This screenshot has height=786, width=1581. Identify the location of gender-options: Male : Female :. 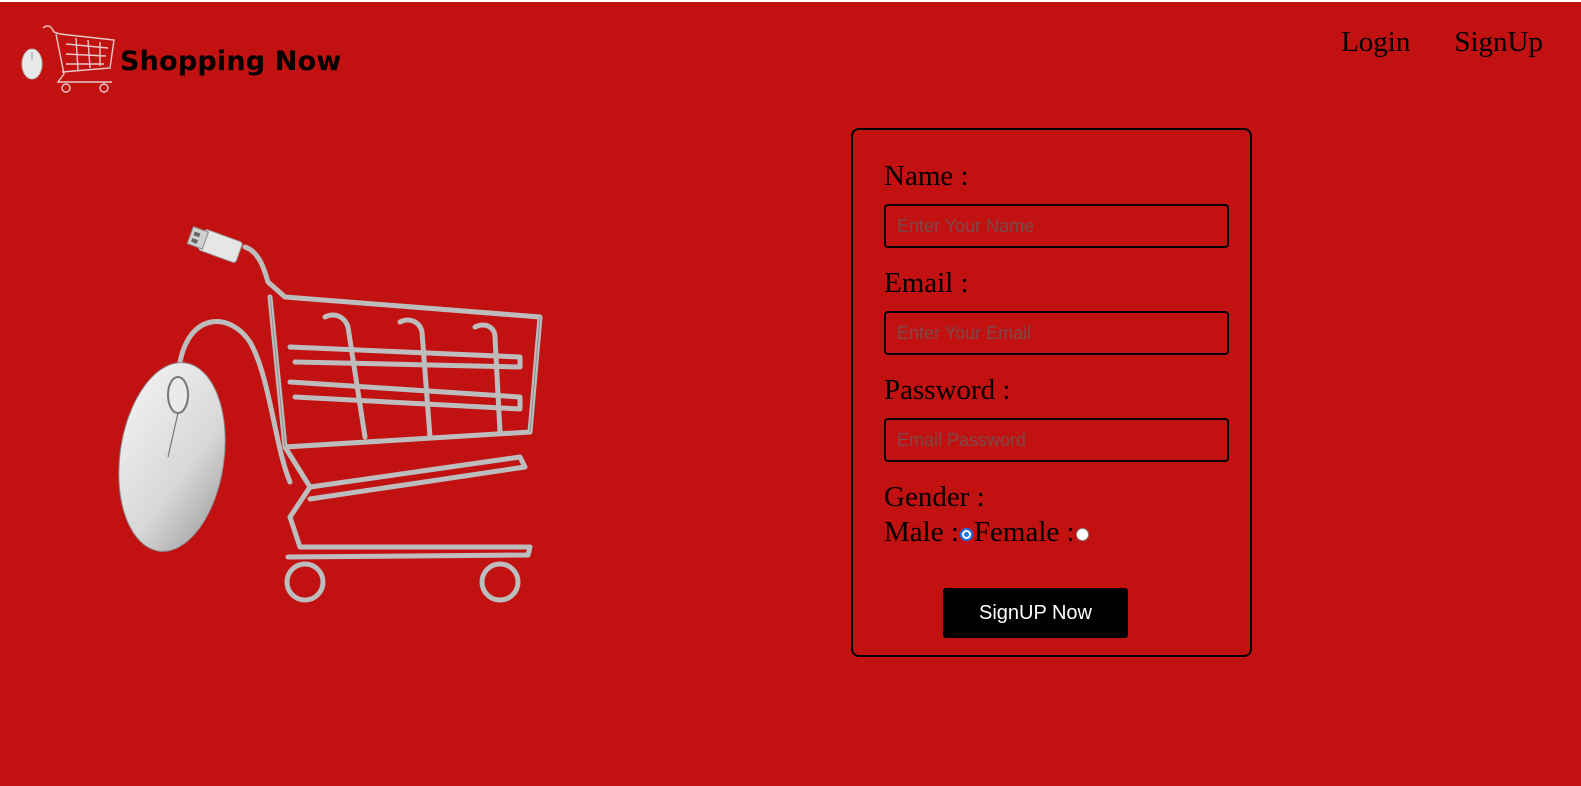
(987, 532).